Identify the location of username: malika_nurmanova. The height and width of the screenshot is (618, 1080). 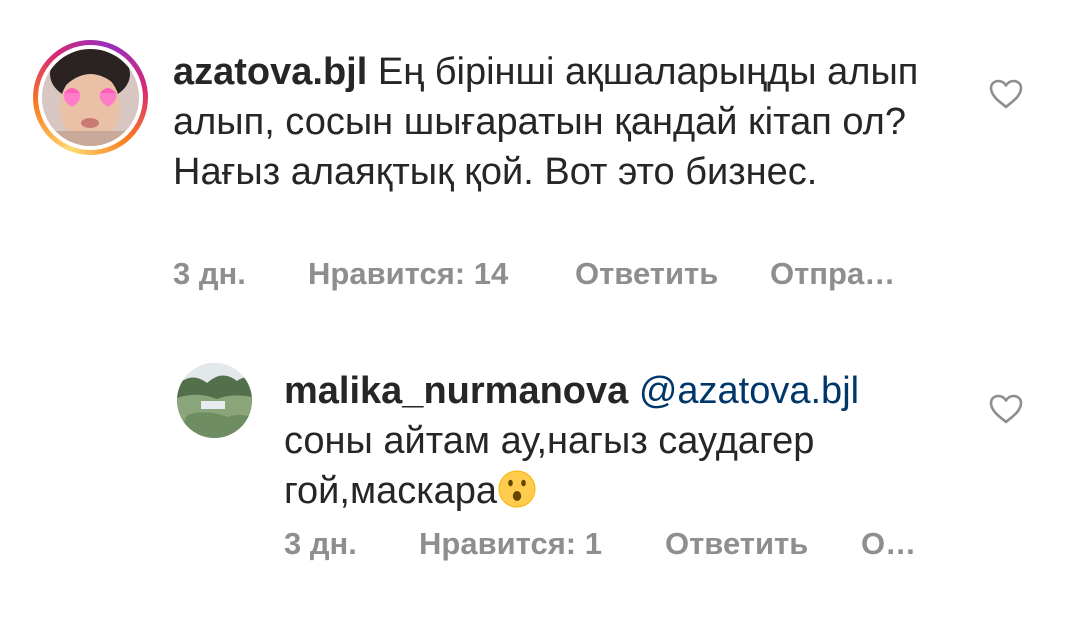
(456, 391).